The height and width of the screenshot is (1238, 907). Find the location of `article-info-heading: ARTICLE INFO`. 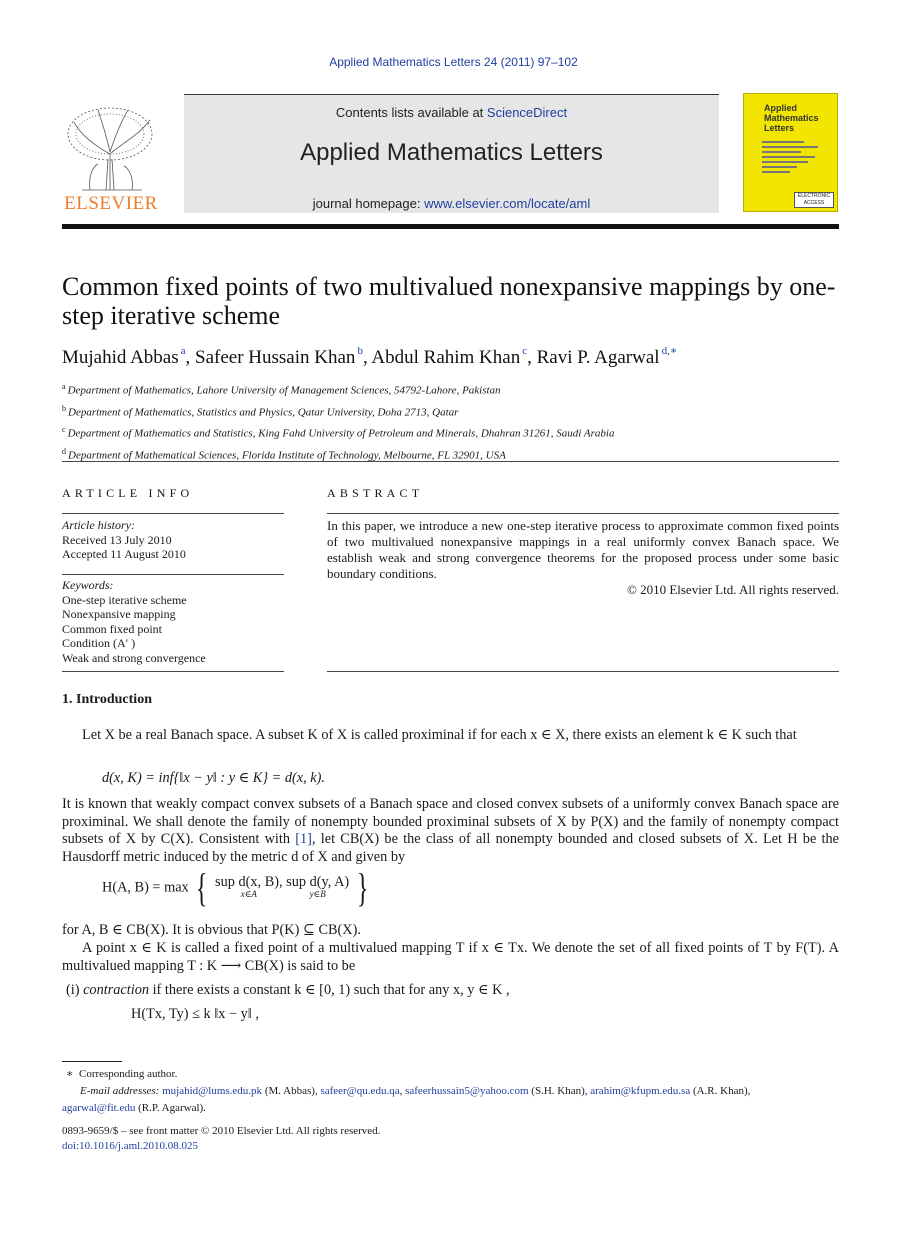

article-info-heading: ARTICLE INFO is located at coordinates (128, 493).